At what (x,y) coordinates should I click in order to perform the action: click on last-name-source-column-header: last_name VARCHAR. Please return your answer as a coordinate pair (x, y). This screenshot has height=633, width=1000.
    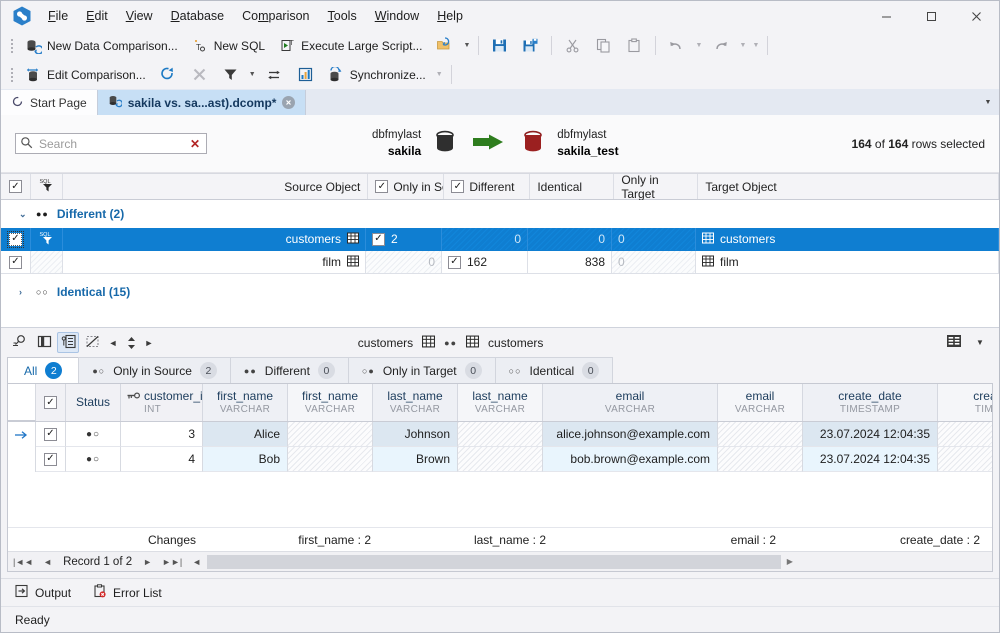
    Looking at the image, I should click on (415, 402).